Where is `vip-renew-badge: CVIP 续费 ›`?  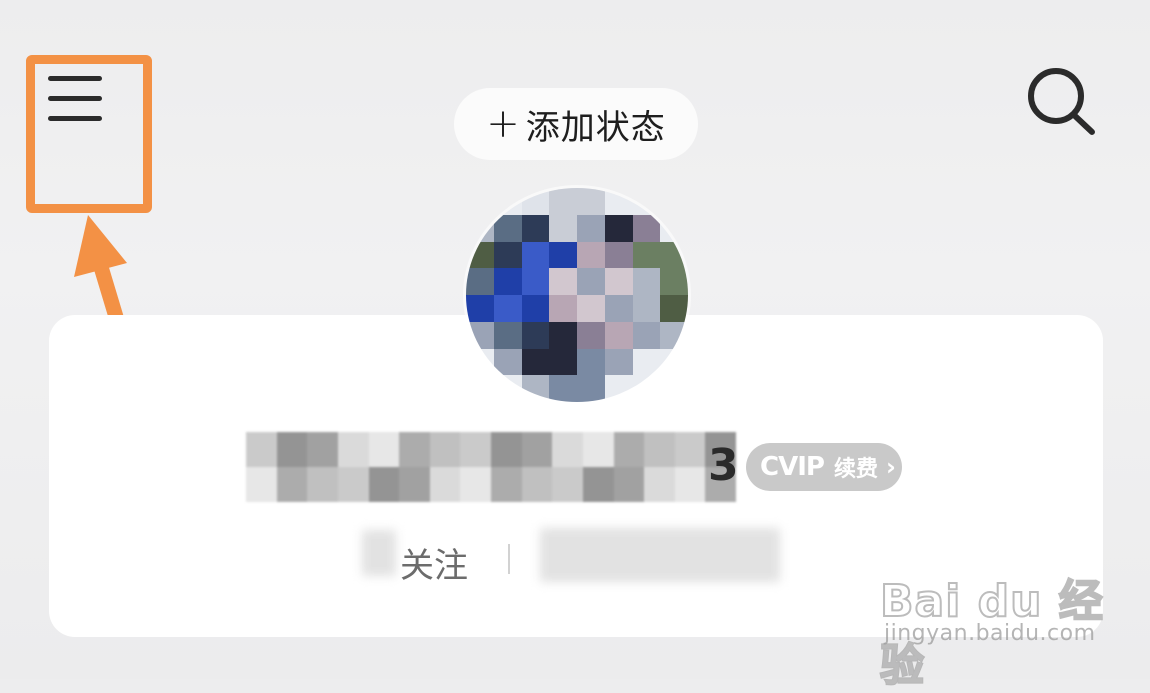
vip-renew-badge: CVIP 续费 › is located at coordinates (824, 467).